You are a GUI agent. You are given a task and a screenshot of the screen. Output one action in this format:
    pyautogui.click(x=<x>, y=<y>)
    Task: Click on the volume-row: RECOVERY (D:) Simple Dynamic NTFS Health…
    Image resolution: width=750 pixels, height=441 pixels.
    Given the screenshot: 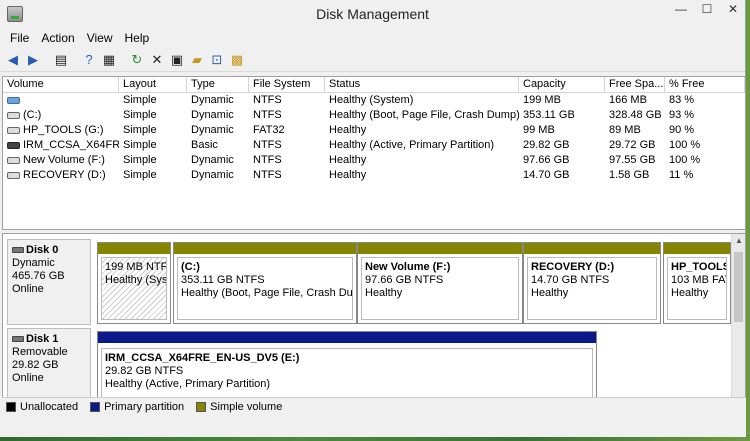 What is the action you would take?
    pyautogui.click(x=374, y=175)
    